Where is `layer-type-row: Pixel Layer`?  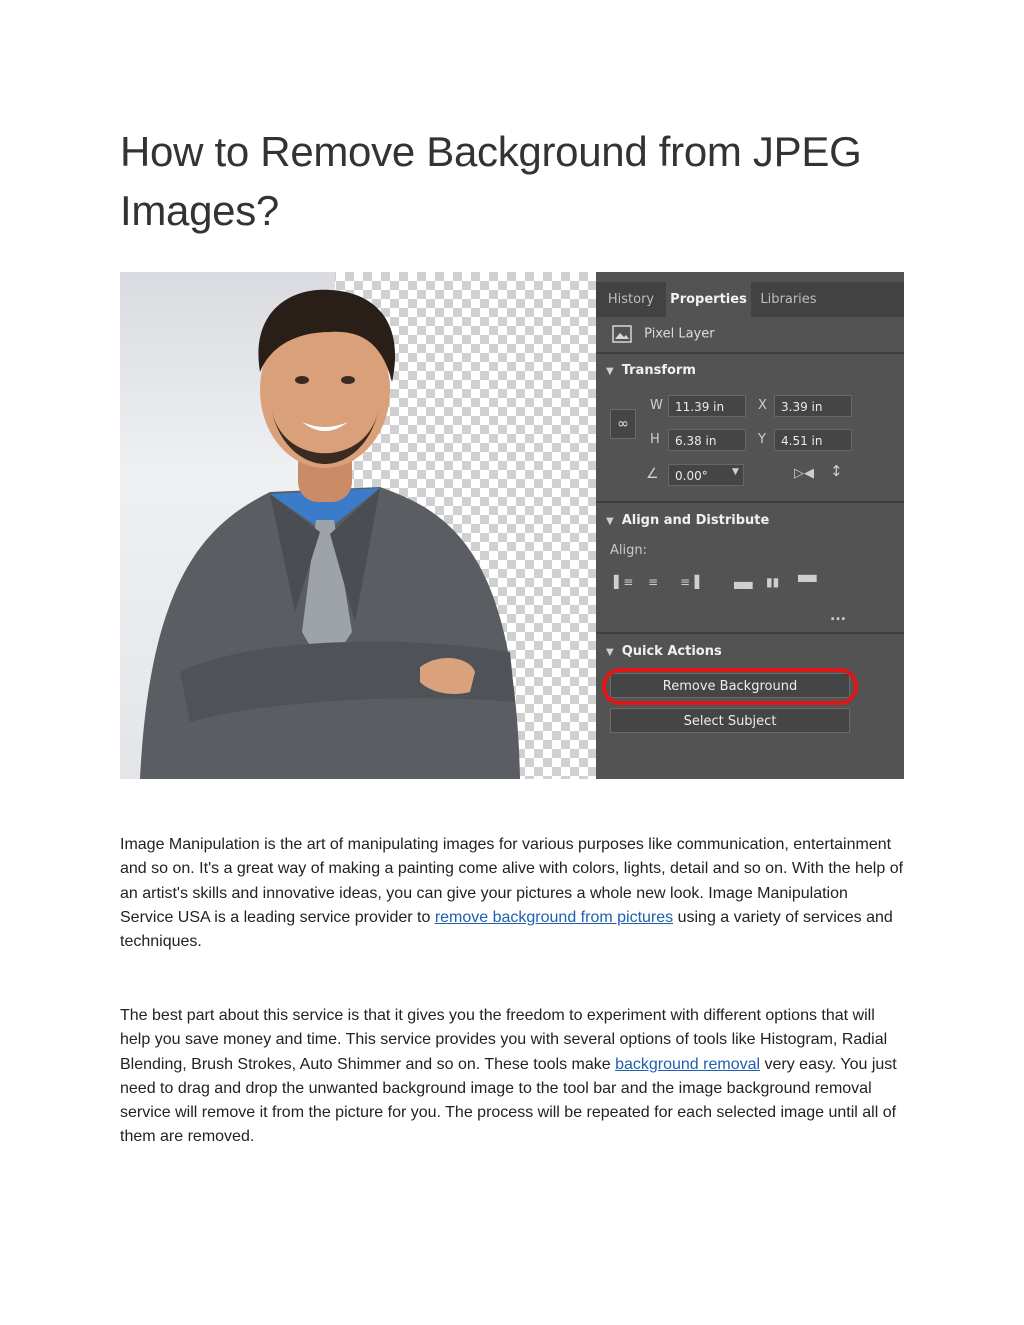
layer-type-row: Pixel Layer is located at coordinates (663, 334).